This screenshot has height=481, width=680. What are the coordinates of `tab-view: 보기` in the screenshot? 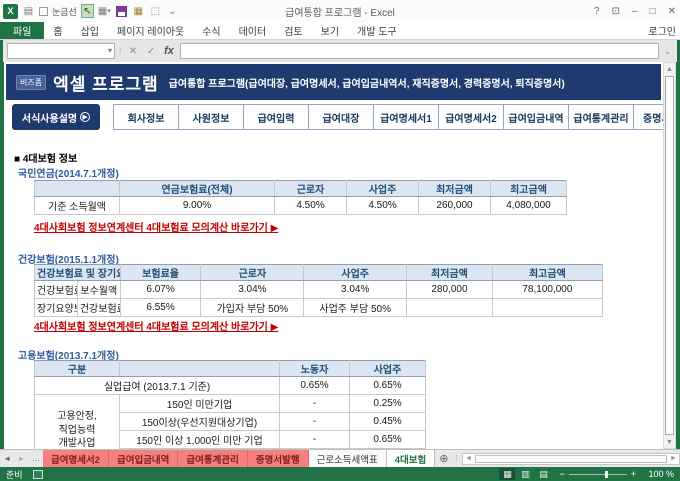 It's located at (330, 30).